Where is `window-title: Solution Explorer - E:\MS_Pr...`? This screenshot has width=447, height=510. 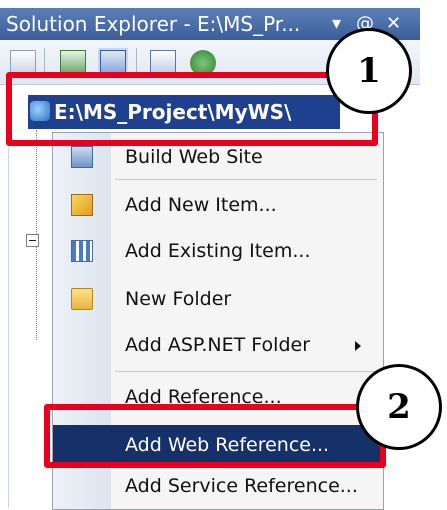 window-title: Solution Explorer - E:\MS_Pr... is located at coordinates (153, 24).